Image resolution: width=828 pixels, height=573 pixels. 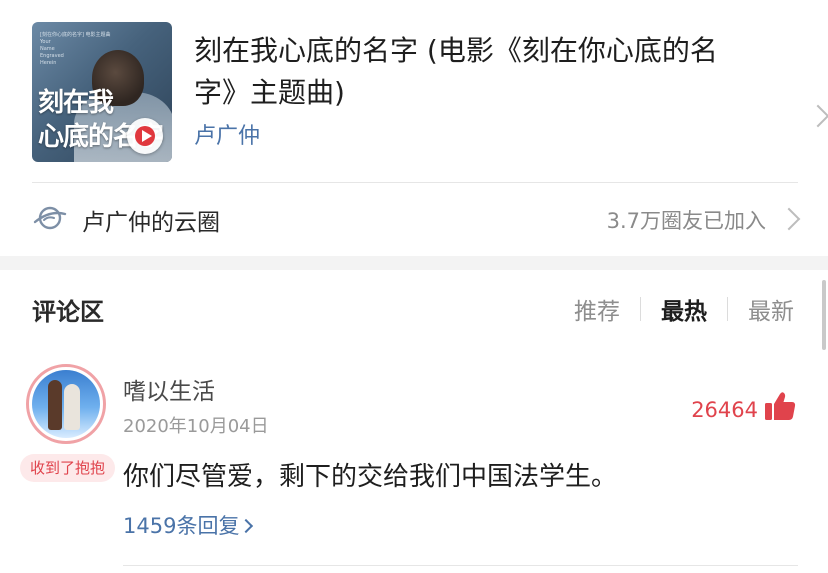 What do you see at coordinates (227, 134) in the screenshot?
I see `artist-link: 卢广仲` at bounding box center [227, 134].